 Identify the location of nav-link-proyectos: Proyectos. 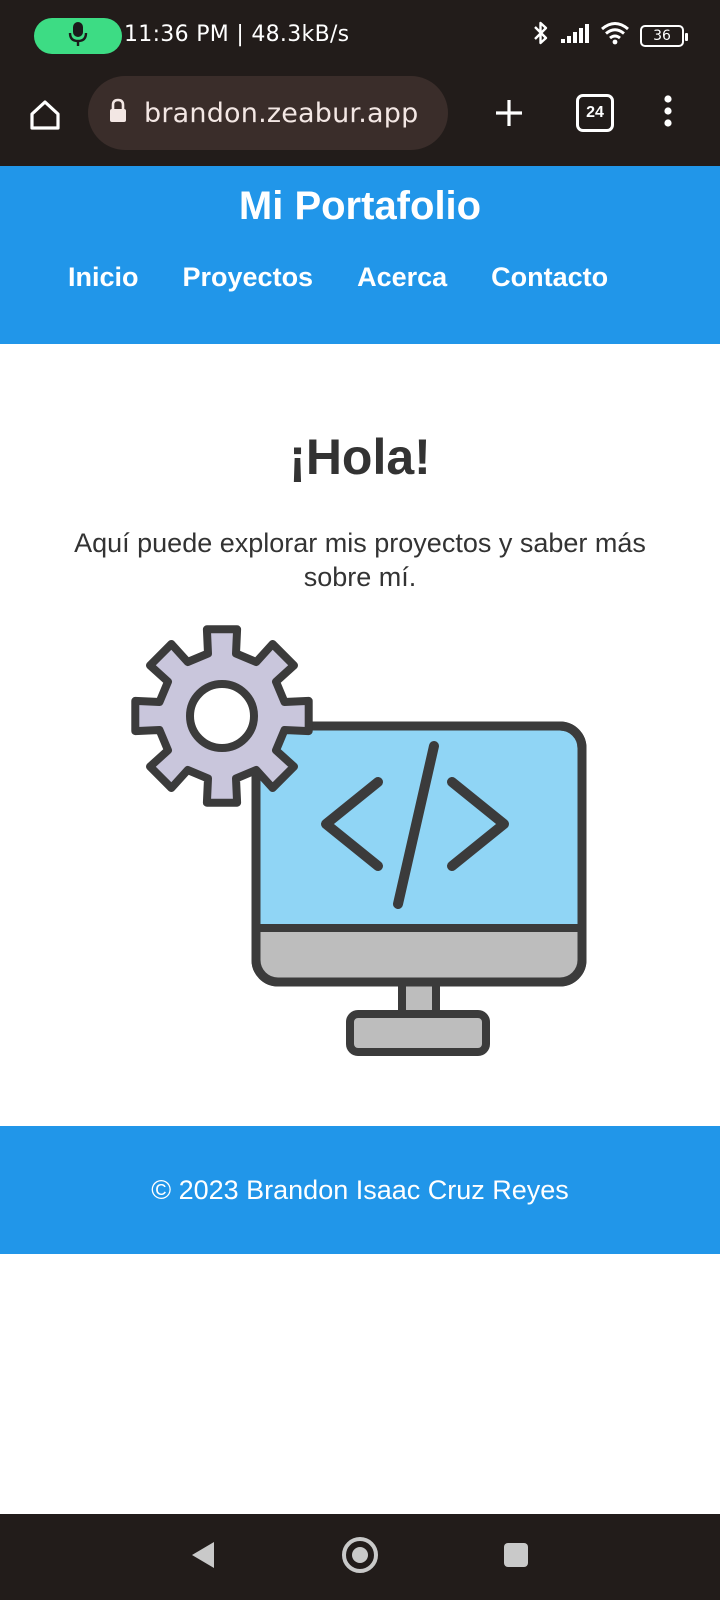
(248, 277).